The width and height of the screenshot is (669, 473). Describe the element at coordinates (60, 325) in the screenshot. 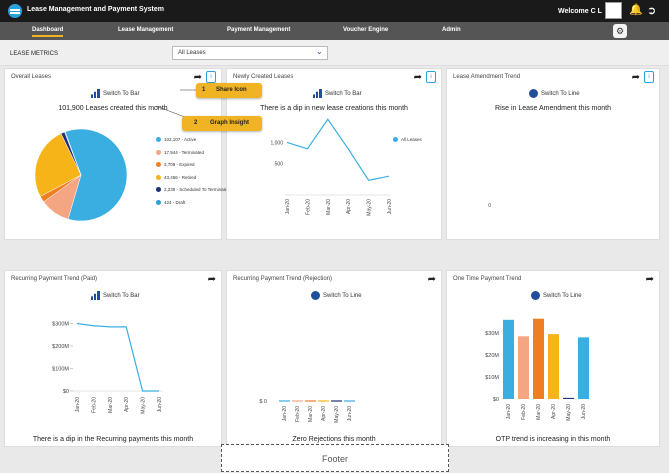

I see `y-tick-label: $300M` at that location.